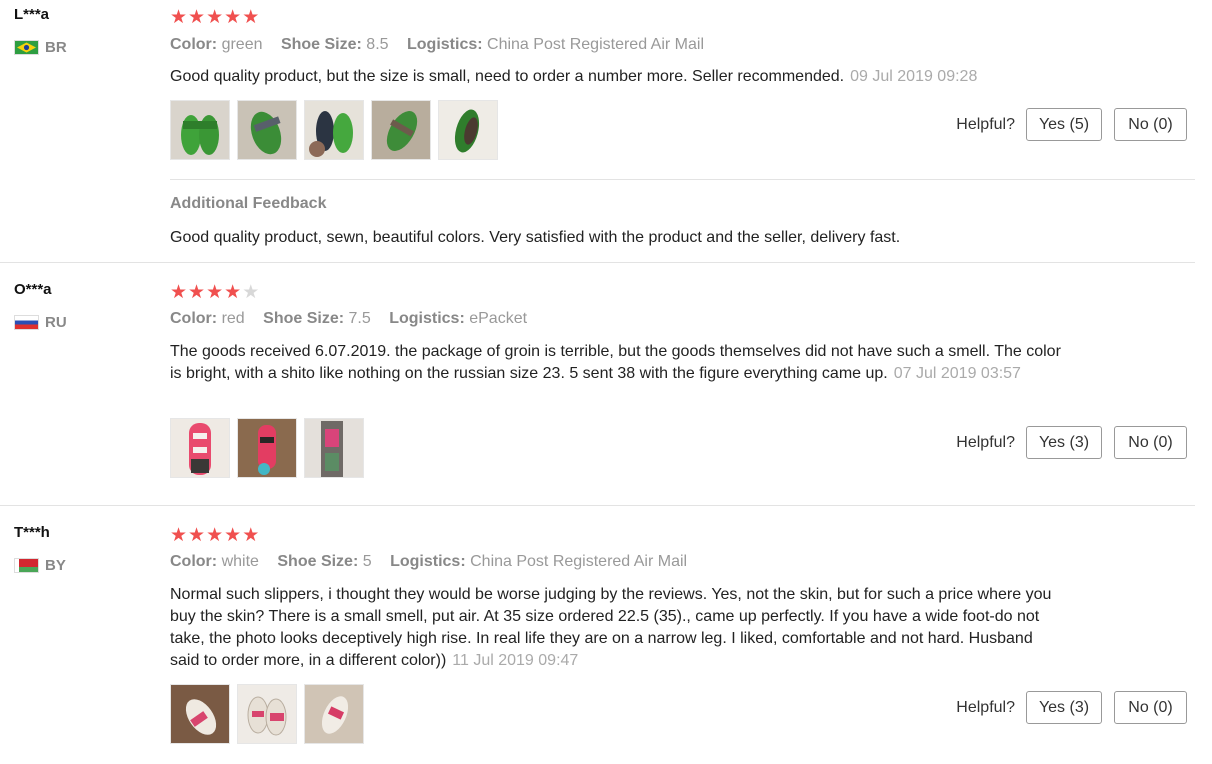 The width and height of the screenshot is (1212, 764). I want to click on reviewer-name: L***a, so click(32, 14).